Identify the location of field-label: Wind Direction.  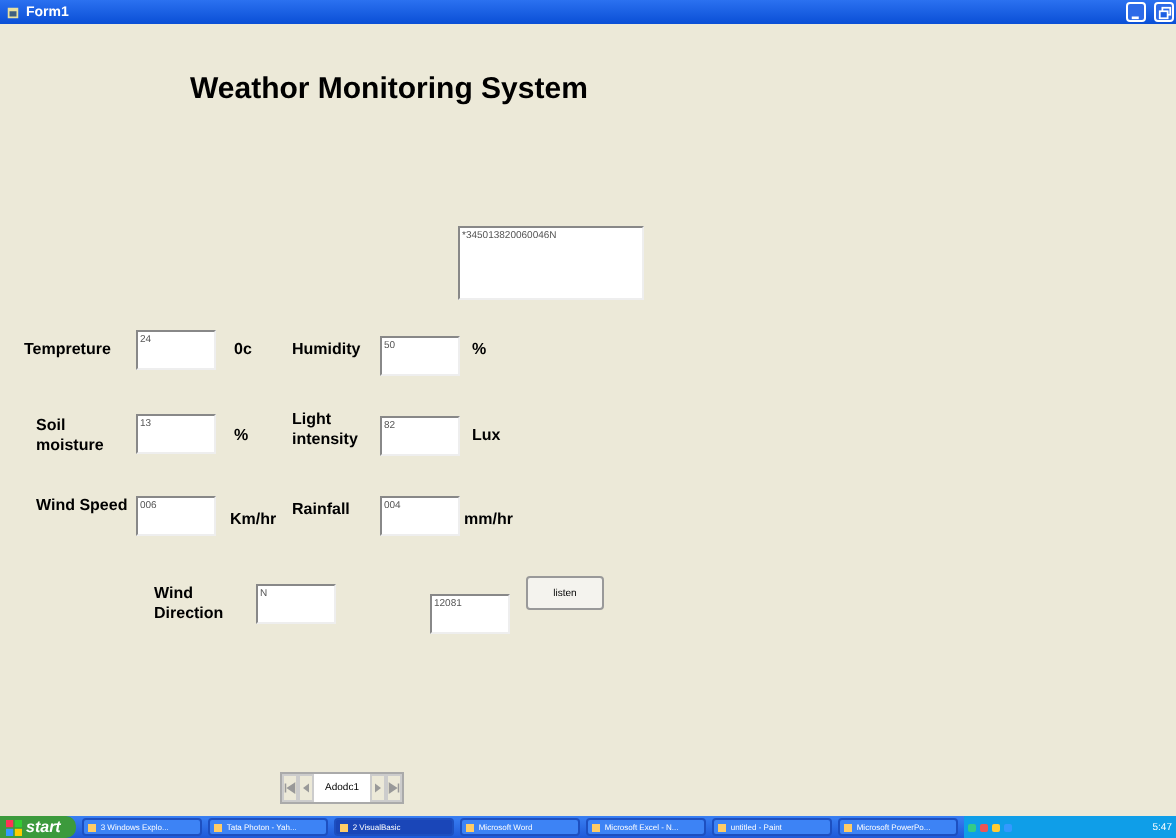
(190, 604).